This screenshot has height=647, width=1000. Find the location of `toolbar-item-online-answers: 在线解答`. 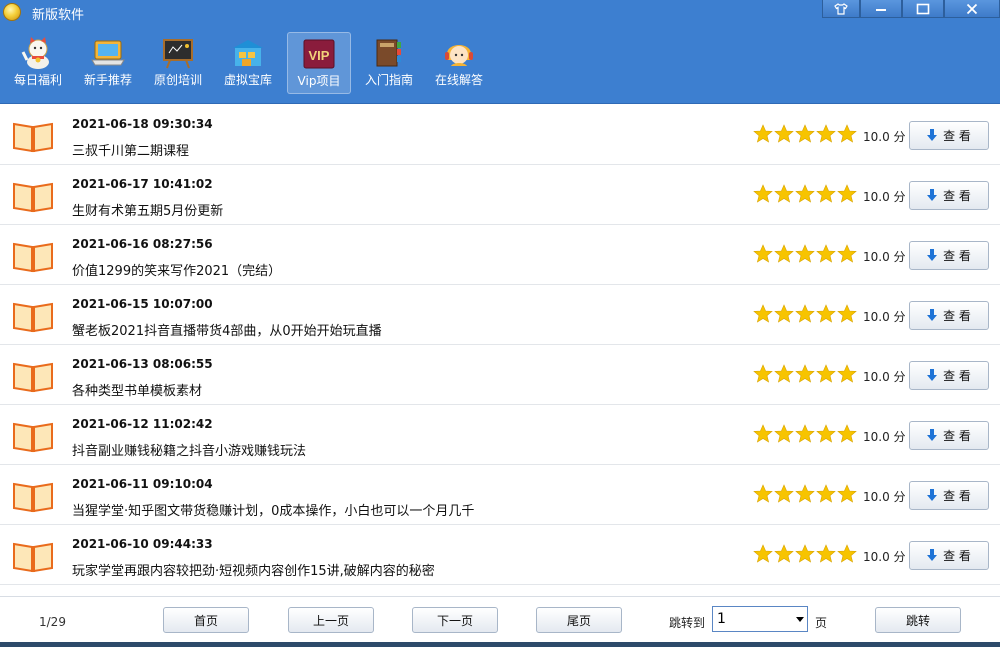

toolbar-item-online-answers: 在线解答 is located at coordinates (459, 63).